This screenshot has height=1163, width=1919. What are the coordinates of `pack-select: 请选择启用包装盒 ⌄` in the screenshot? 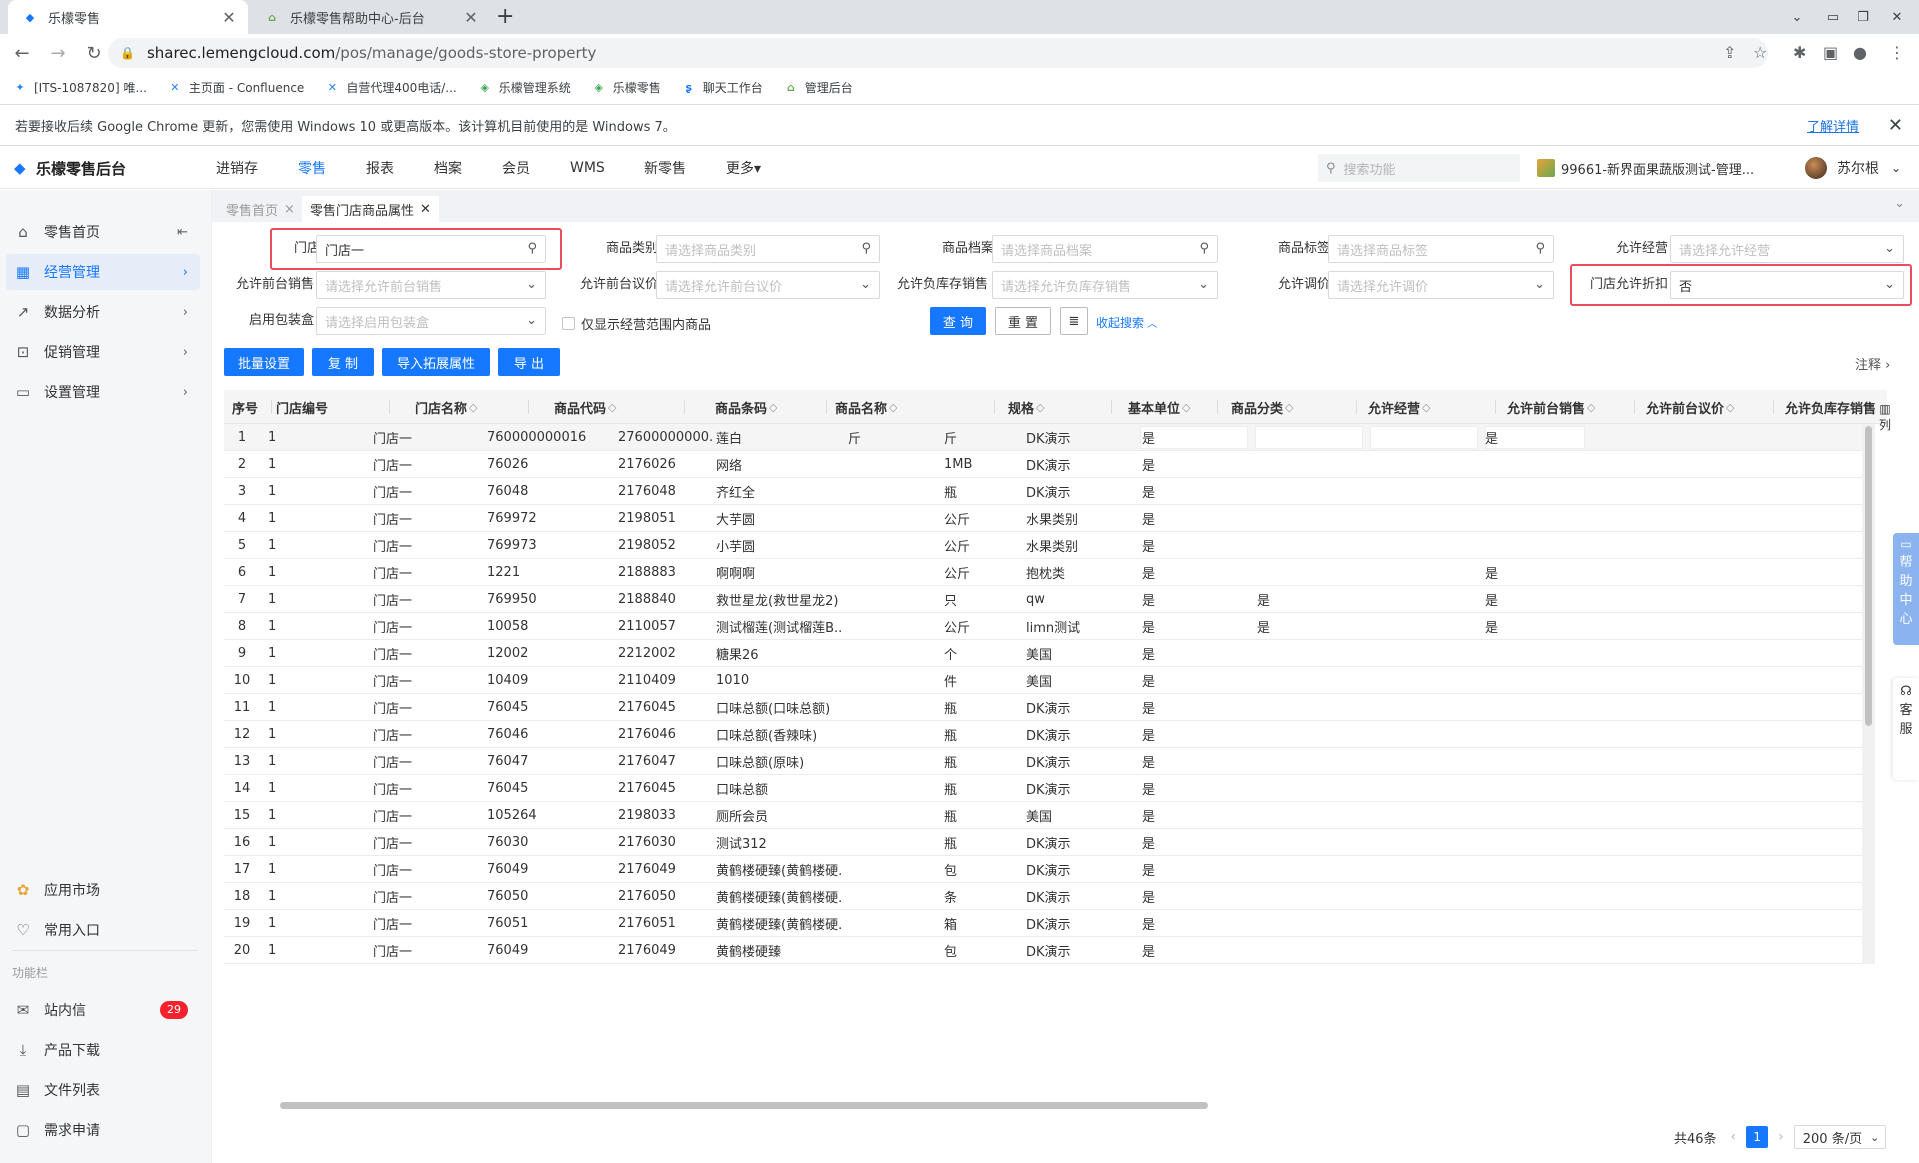 It's located at (431, 321).